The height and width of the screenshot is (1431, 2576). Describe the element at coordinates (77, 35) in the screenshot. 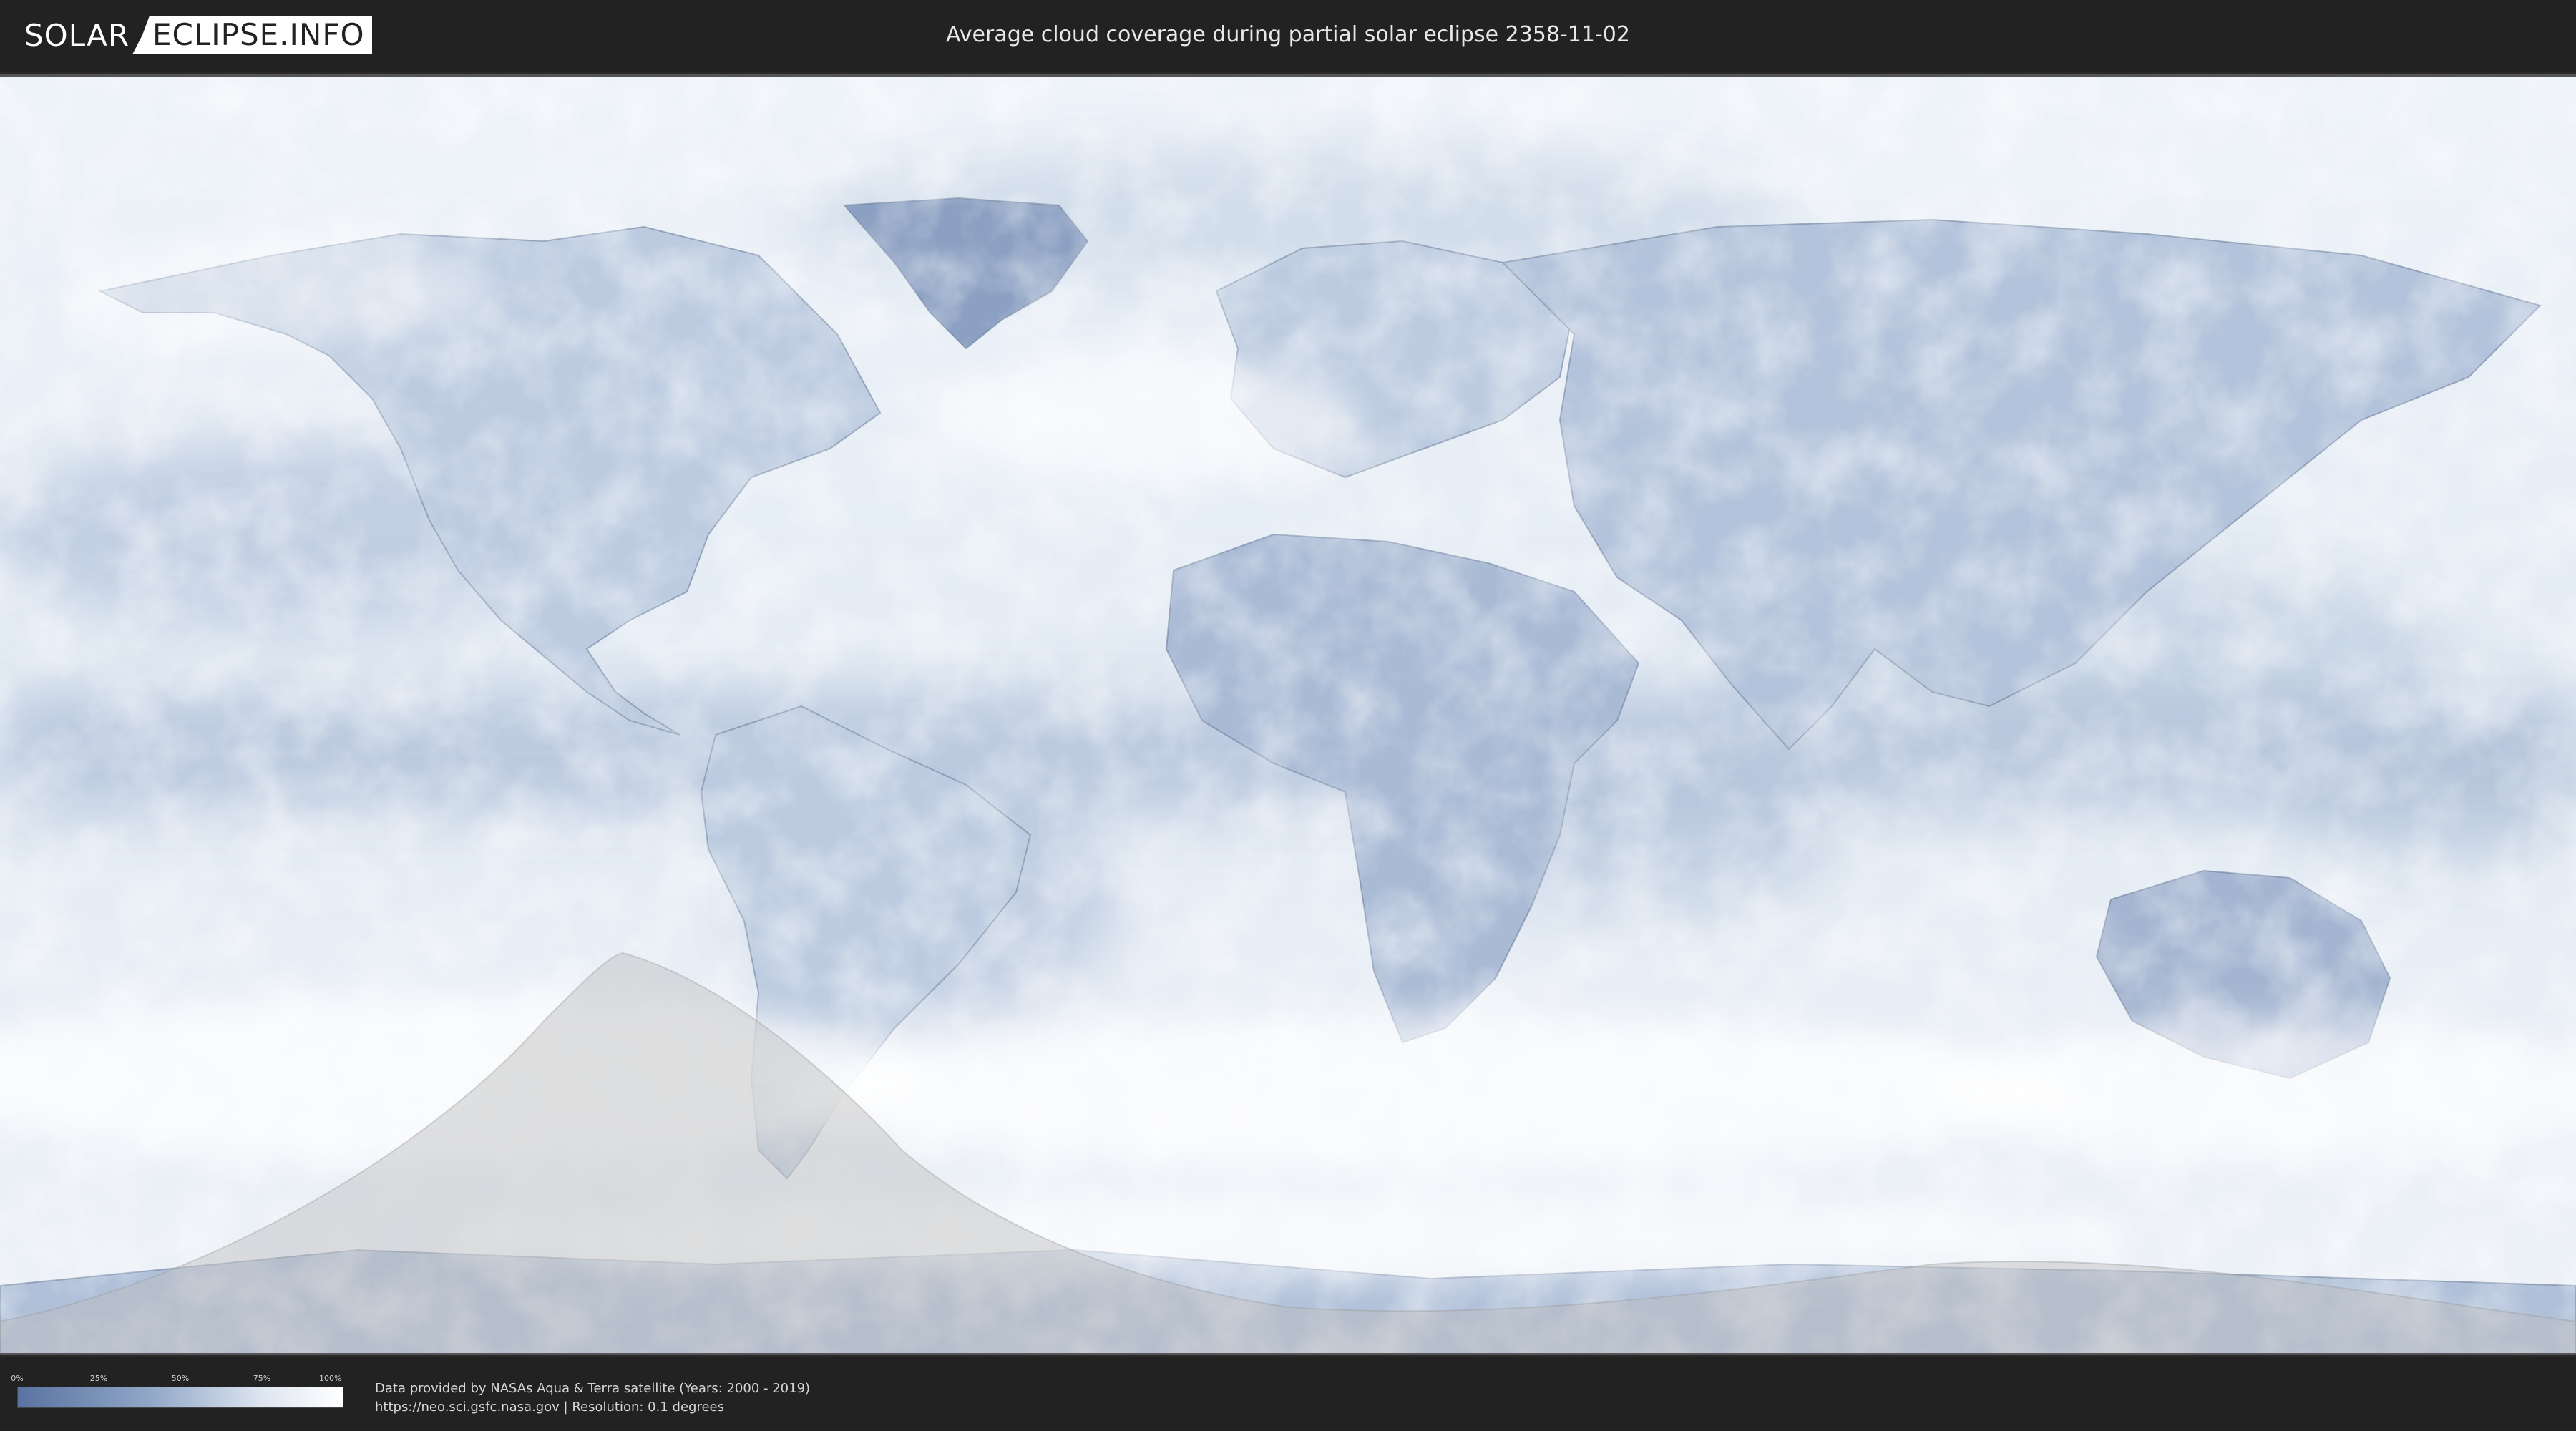

I see `logo-solar-text: SOLAR` at that location.